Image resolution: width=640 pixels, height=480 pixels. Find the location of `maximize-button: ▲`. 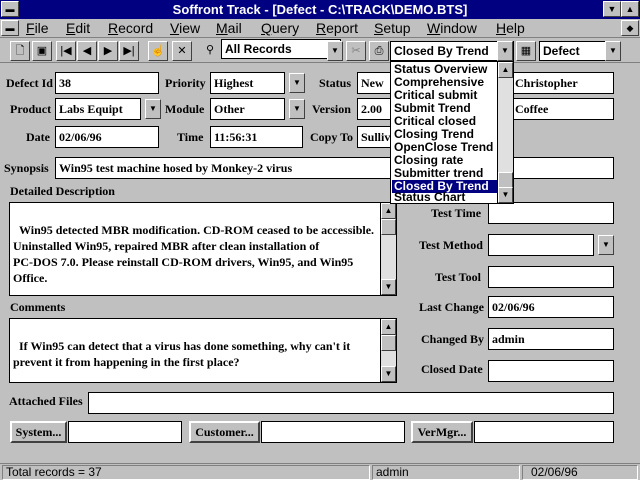

maximize-button: ▲ is located at coordinates (630, 9).